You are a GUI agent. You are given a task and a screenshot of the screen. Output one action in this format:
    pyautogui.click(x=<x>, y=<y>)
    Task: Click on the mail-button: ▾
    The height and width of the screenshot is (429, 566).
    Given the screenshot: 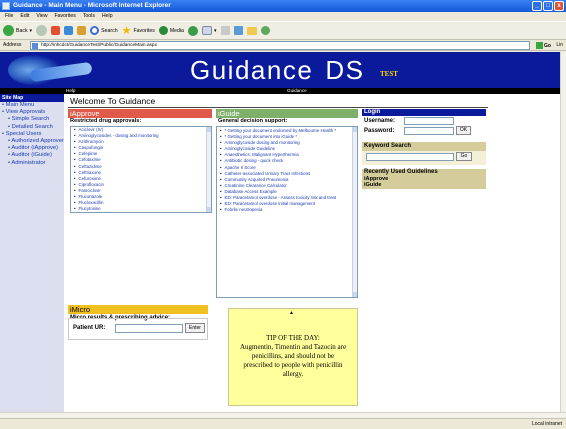 What is the action you would take?
    pyautogui.click(x=209, y=30)
    